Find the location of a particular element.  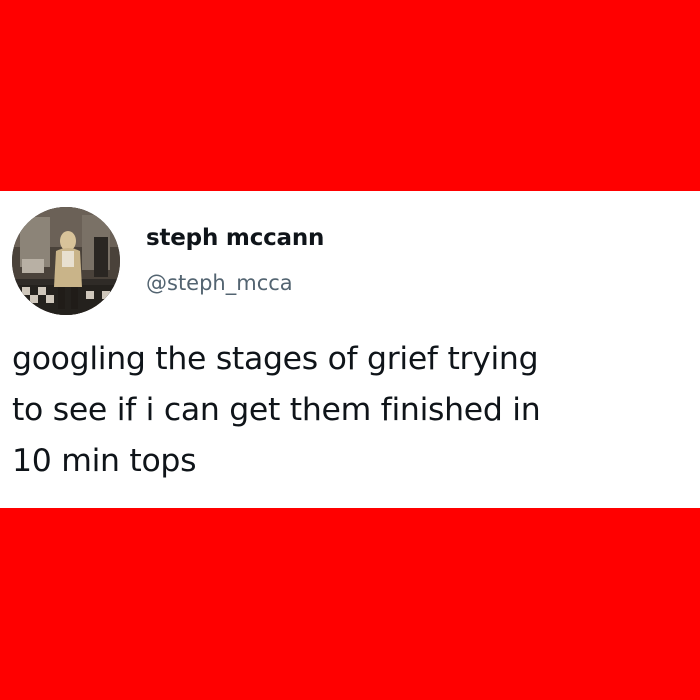

profile-avatar is located at coordinates (66, 261).